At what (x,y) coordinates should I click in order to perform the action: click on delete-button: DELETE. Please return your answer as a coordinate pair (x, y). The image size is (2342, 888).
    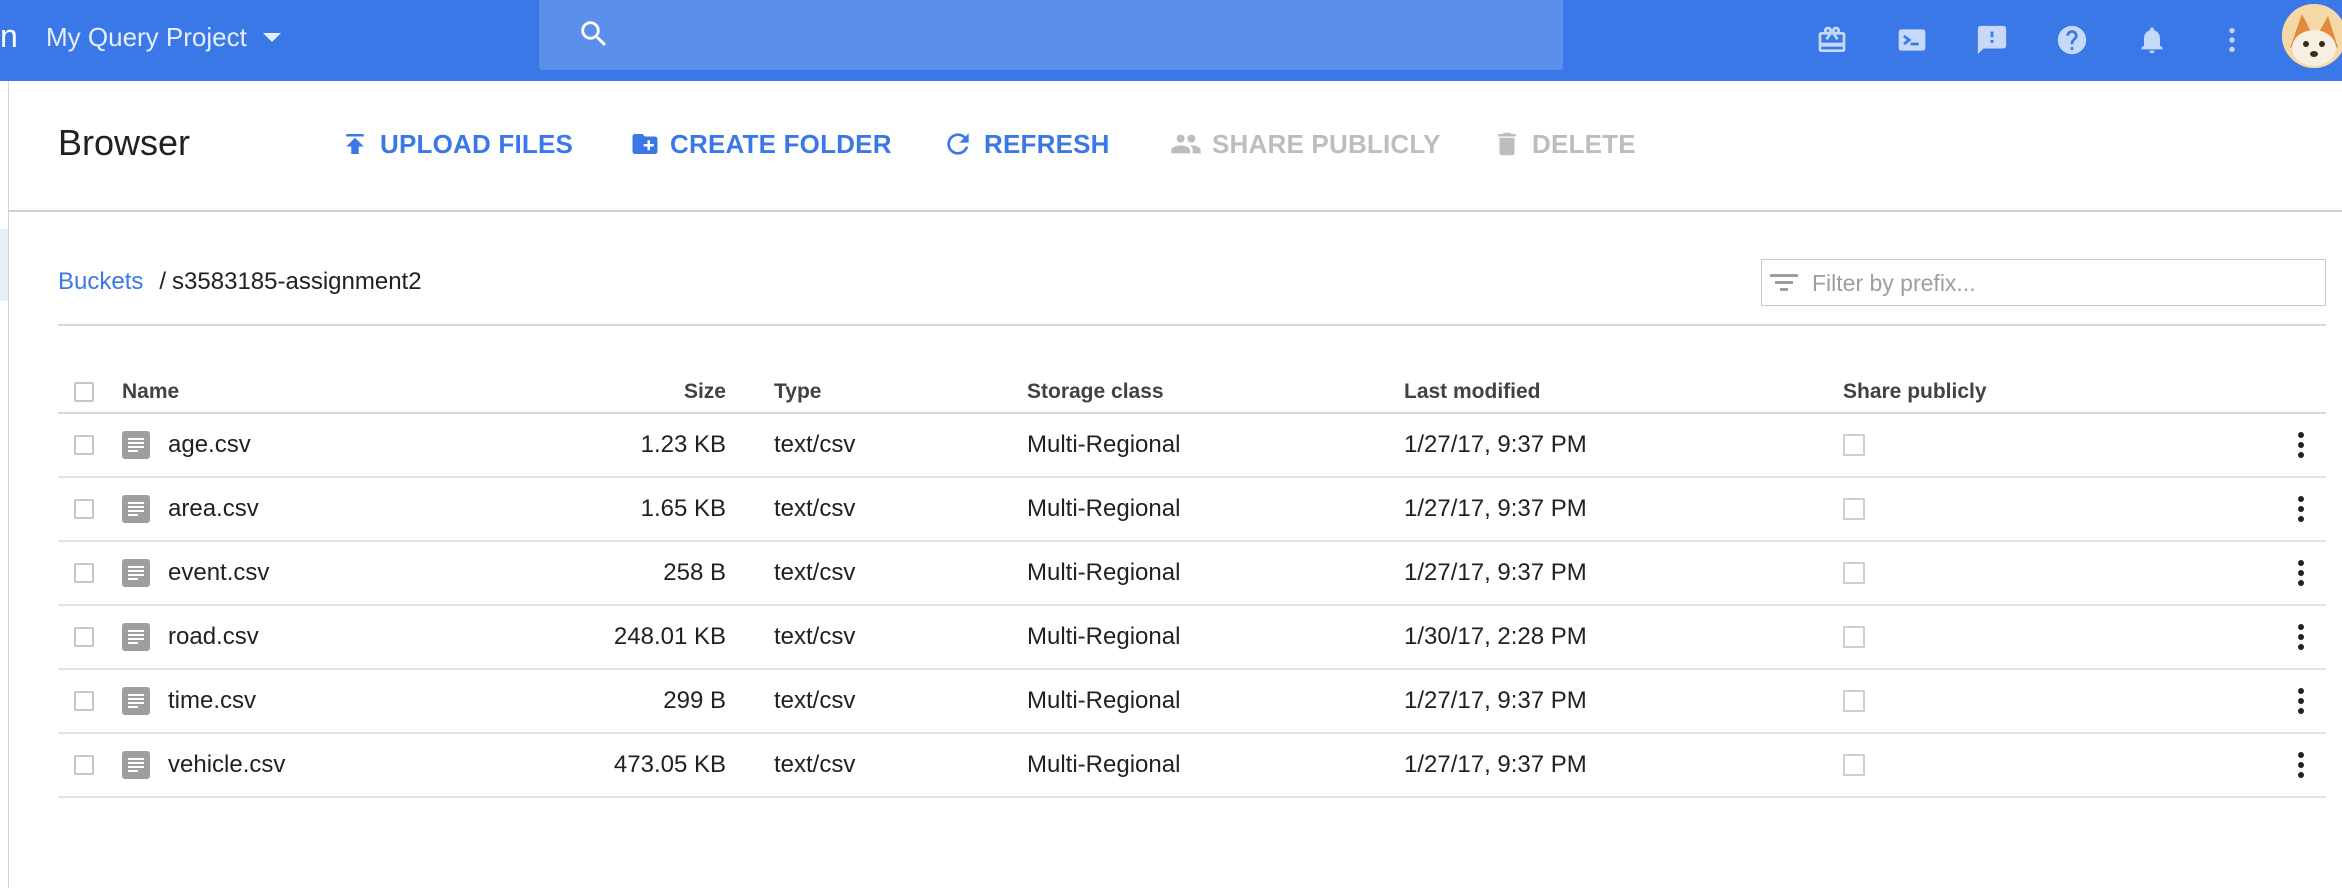
    Looking at the image, I should click on (1564, 144).